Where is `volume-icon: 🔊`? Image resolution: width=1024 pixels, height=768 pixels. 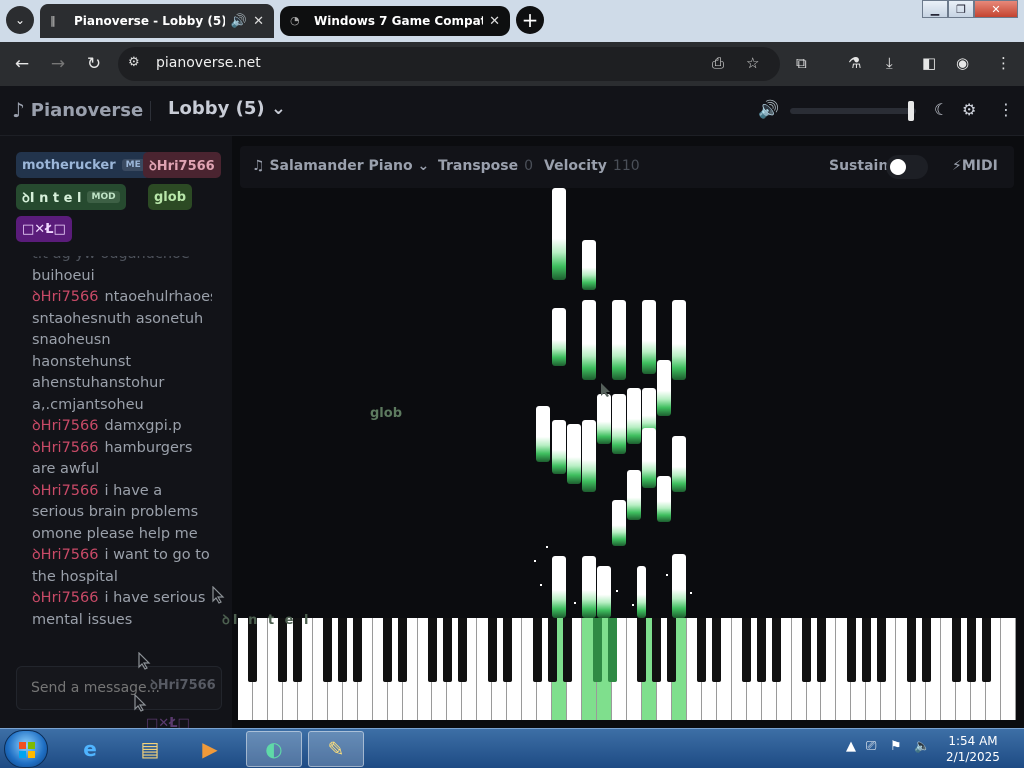
volume-icon: 🔊 is located at coordinates (768, 110).